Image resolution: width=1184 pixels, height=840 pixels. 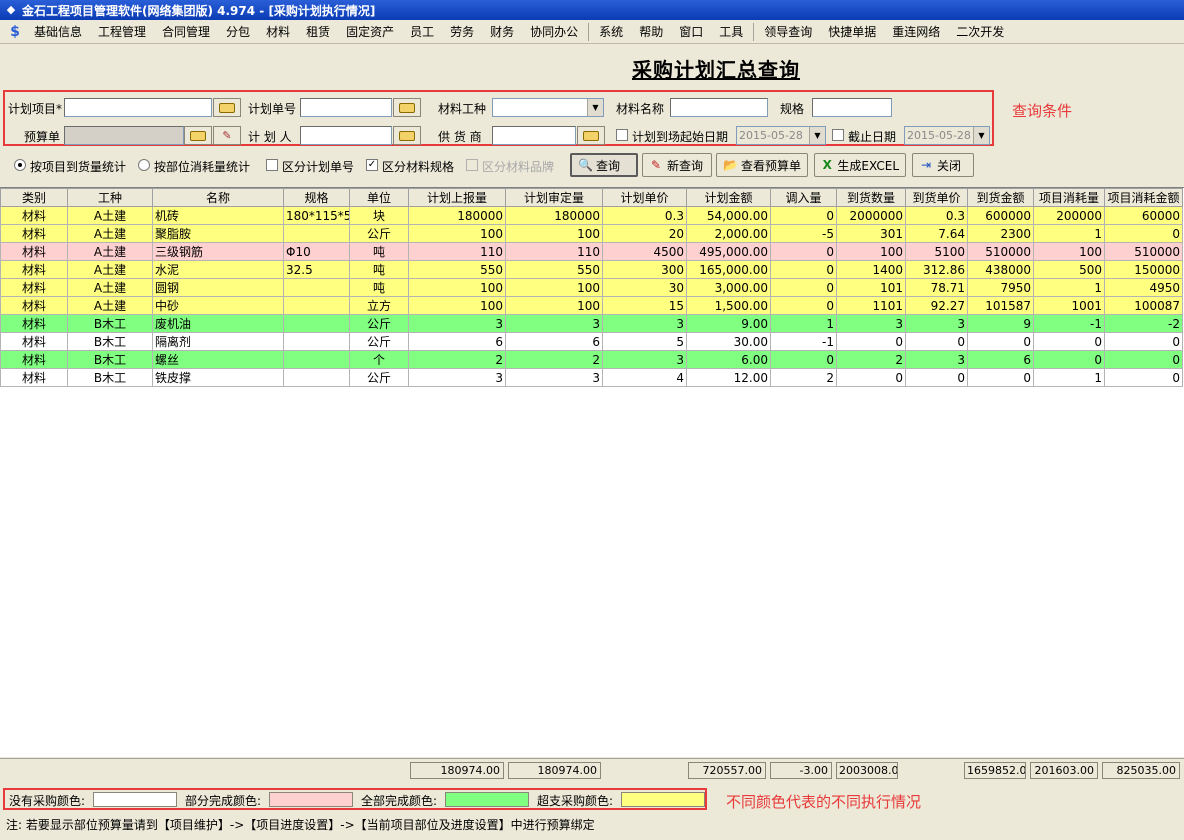 I want to click on query-button: 🔍 查询, so click(x=604, y=165).